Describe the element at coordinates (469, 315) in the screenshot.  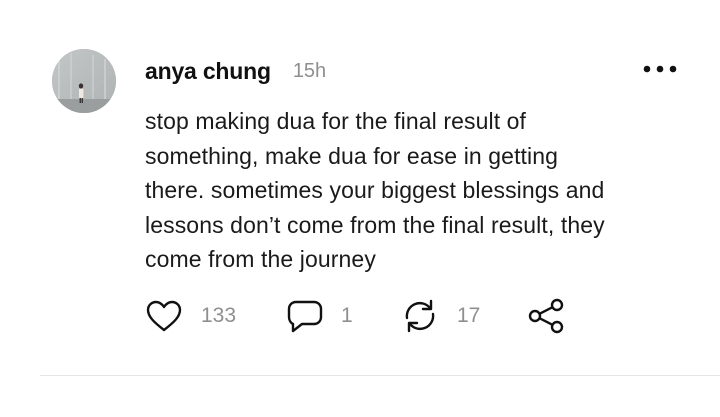
I see `repost-count: 17` at that location.